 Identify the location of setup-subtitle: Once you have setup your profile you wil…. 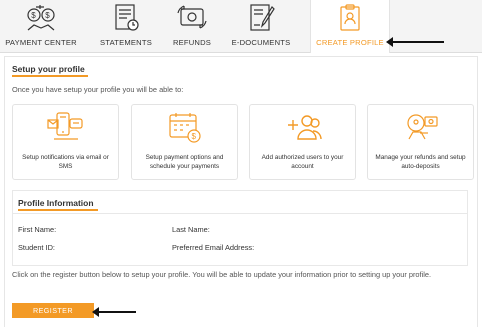
(98, 89).